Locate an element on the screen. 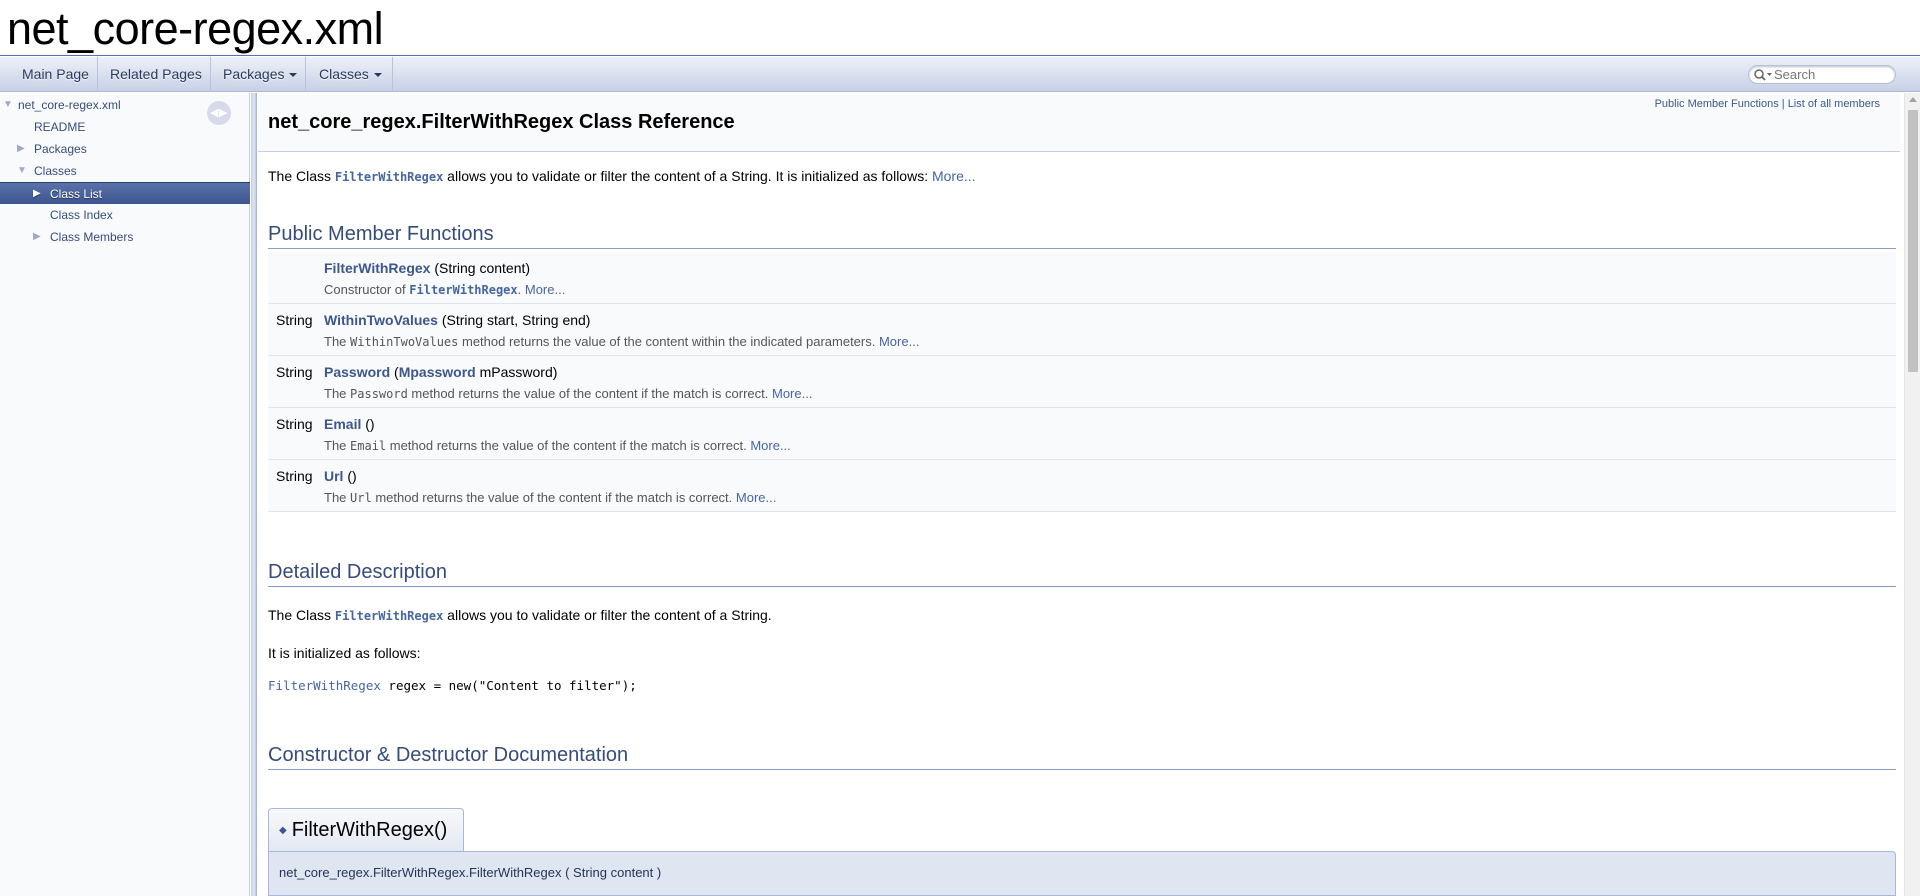 Image resolution: width=1920 pixels, height=896 pixels. member-args: mPassword) is located at coordinates (516, 372).